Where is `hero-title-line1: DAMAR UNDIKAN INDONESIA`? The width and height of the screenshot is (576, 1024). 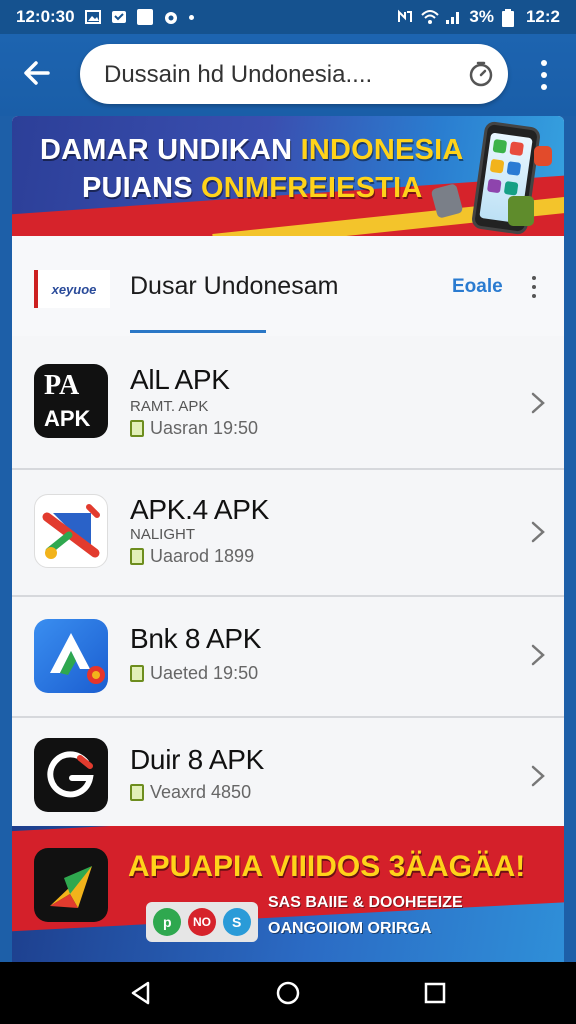 hero-title-line1: DAMAR UNDIKAN INDONESIA is located at coordinates (252, 150).